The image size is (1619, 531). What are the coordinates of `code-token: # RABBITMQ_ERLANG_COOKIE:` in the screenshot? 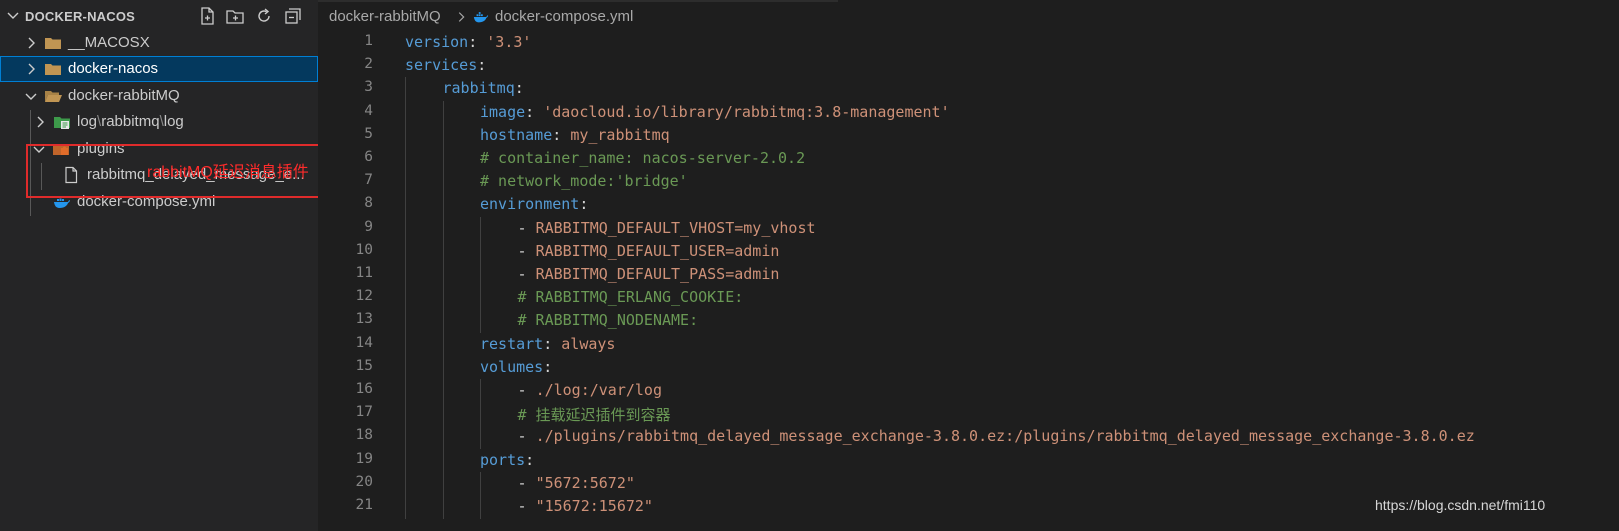 It's located at (630, 297).